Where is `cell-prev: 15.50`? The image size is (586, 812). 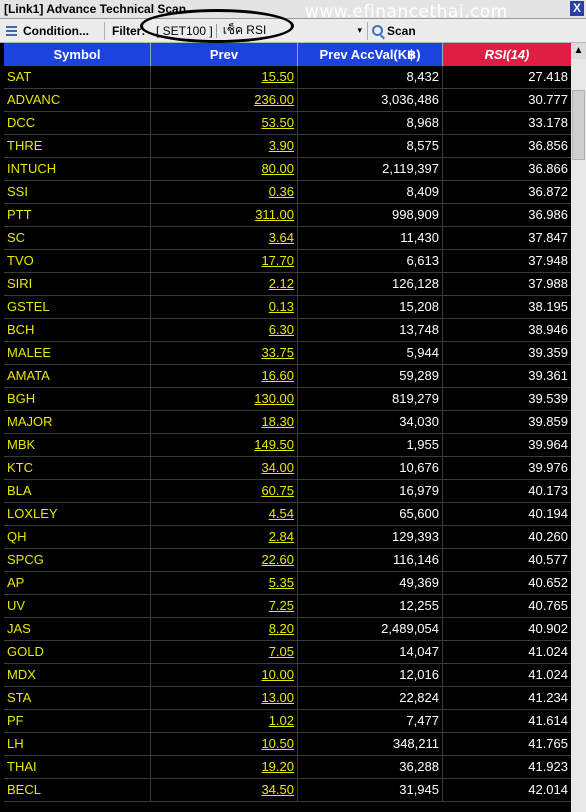 cell-prev: 15.50 is located at coordinates (224, 77).